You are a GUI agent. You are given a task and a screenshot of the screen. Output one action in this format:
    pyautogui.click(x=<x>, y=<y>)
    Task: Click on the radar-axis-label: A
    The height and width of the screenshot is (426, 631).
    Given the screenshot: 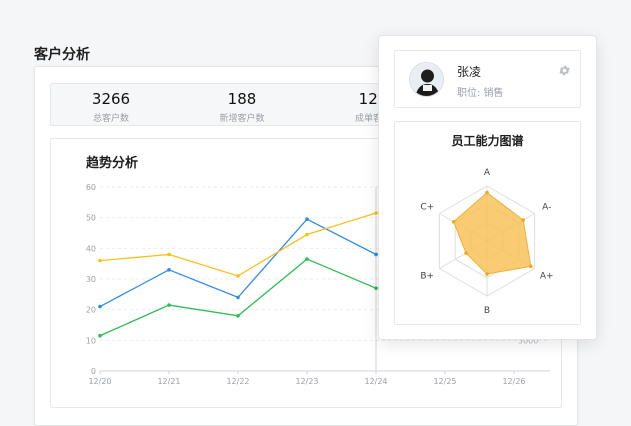 What is the action you would take?
    pyautogui.click(x=487, y=173)
    